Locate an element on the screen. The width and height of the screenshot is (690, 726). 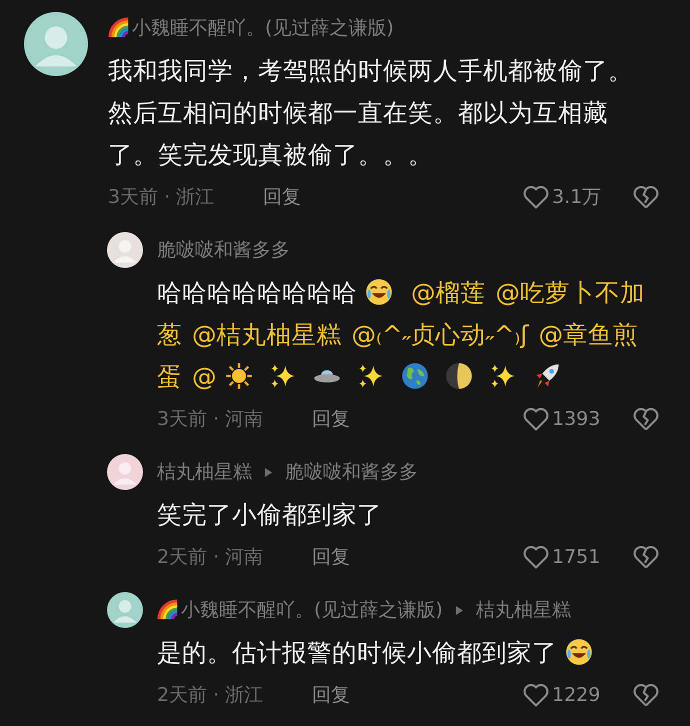
comment-time-location: 2天前 · 河南 is located at coordinates (210, 557).